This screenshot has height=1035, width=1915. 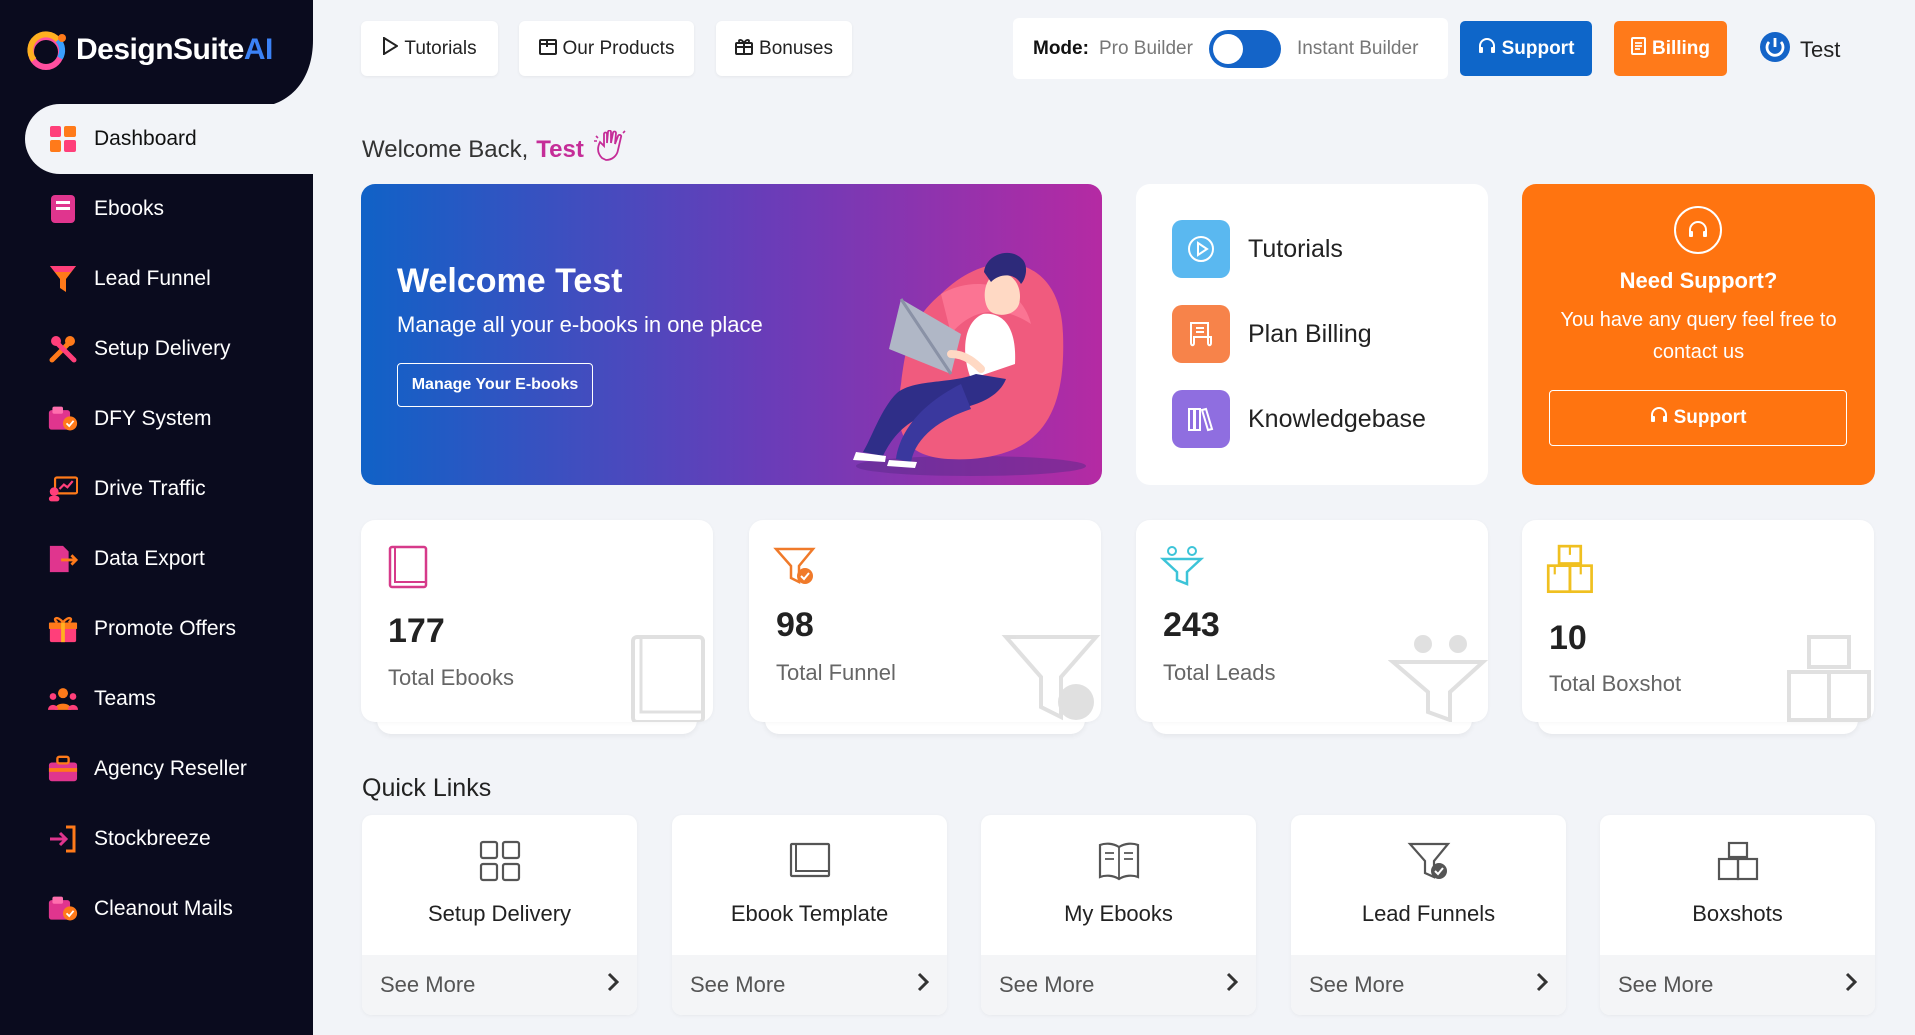 What do you see at coordinates (1312, 621) in the screenshot?
I see `stat-card: 243 Total Leads` at bounding box center [1312, 621].